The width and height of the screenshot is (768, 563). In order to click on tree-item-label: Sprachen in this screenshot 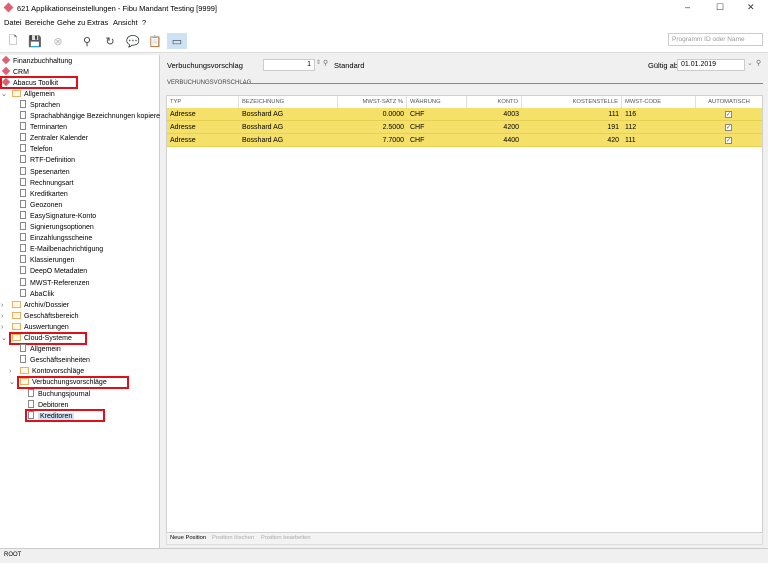, I will do `click(45, 105)`.